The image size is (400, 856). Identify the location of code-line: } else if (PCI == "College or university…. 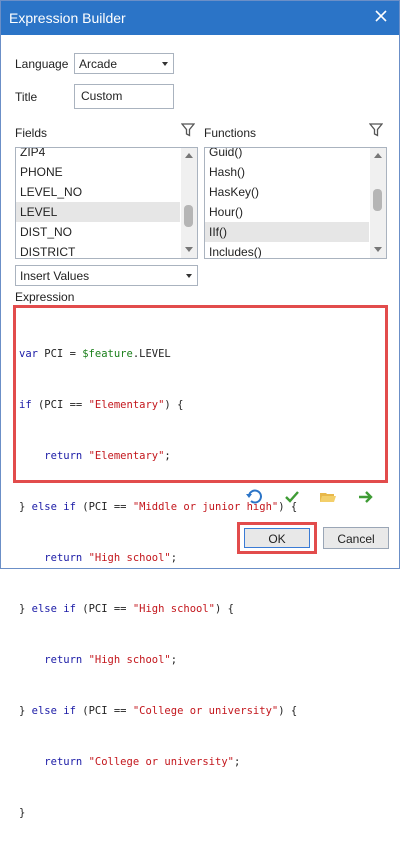
(158, 711).